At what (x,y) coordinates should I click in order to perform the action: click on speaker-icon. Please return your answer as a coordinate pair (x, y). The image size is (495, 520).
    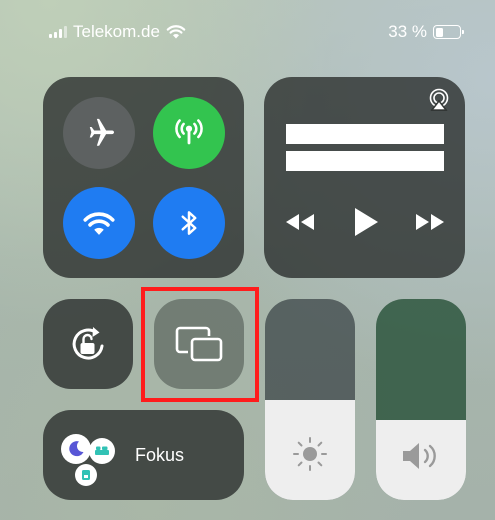
    Looking at the image, I should click on (421, 456).